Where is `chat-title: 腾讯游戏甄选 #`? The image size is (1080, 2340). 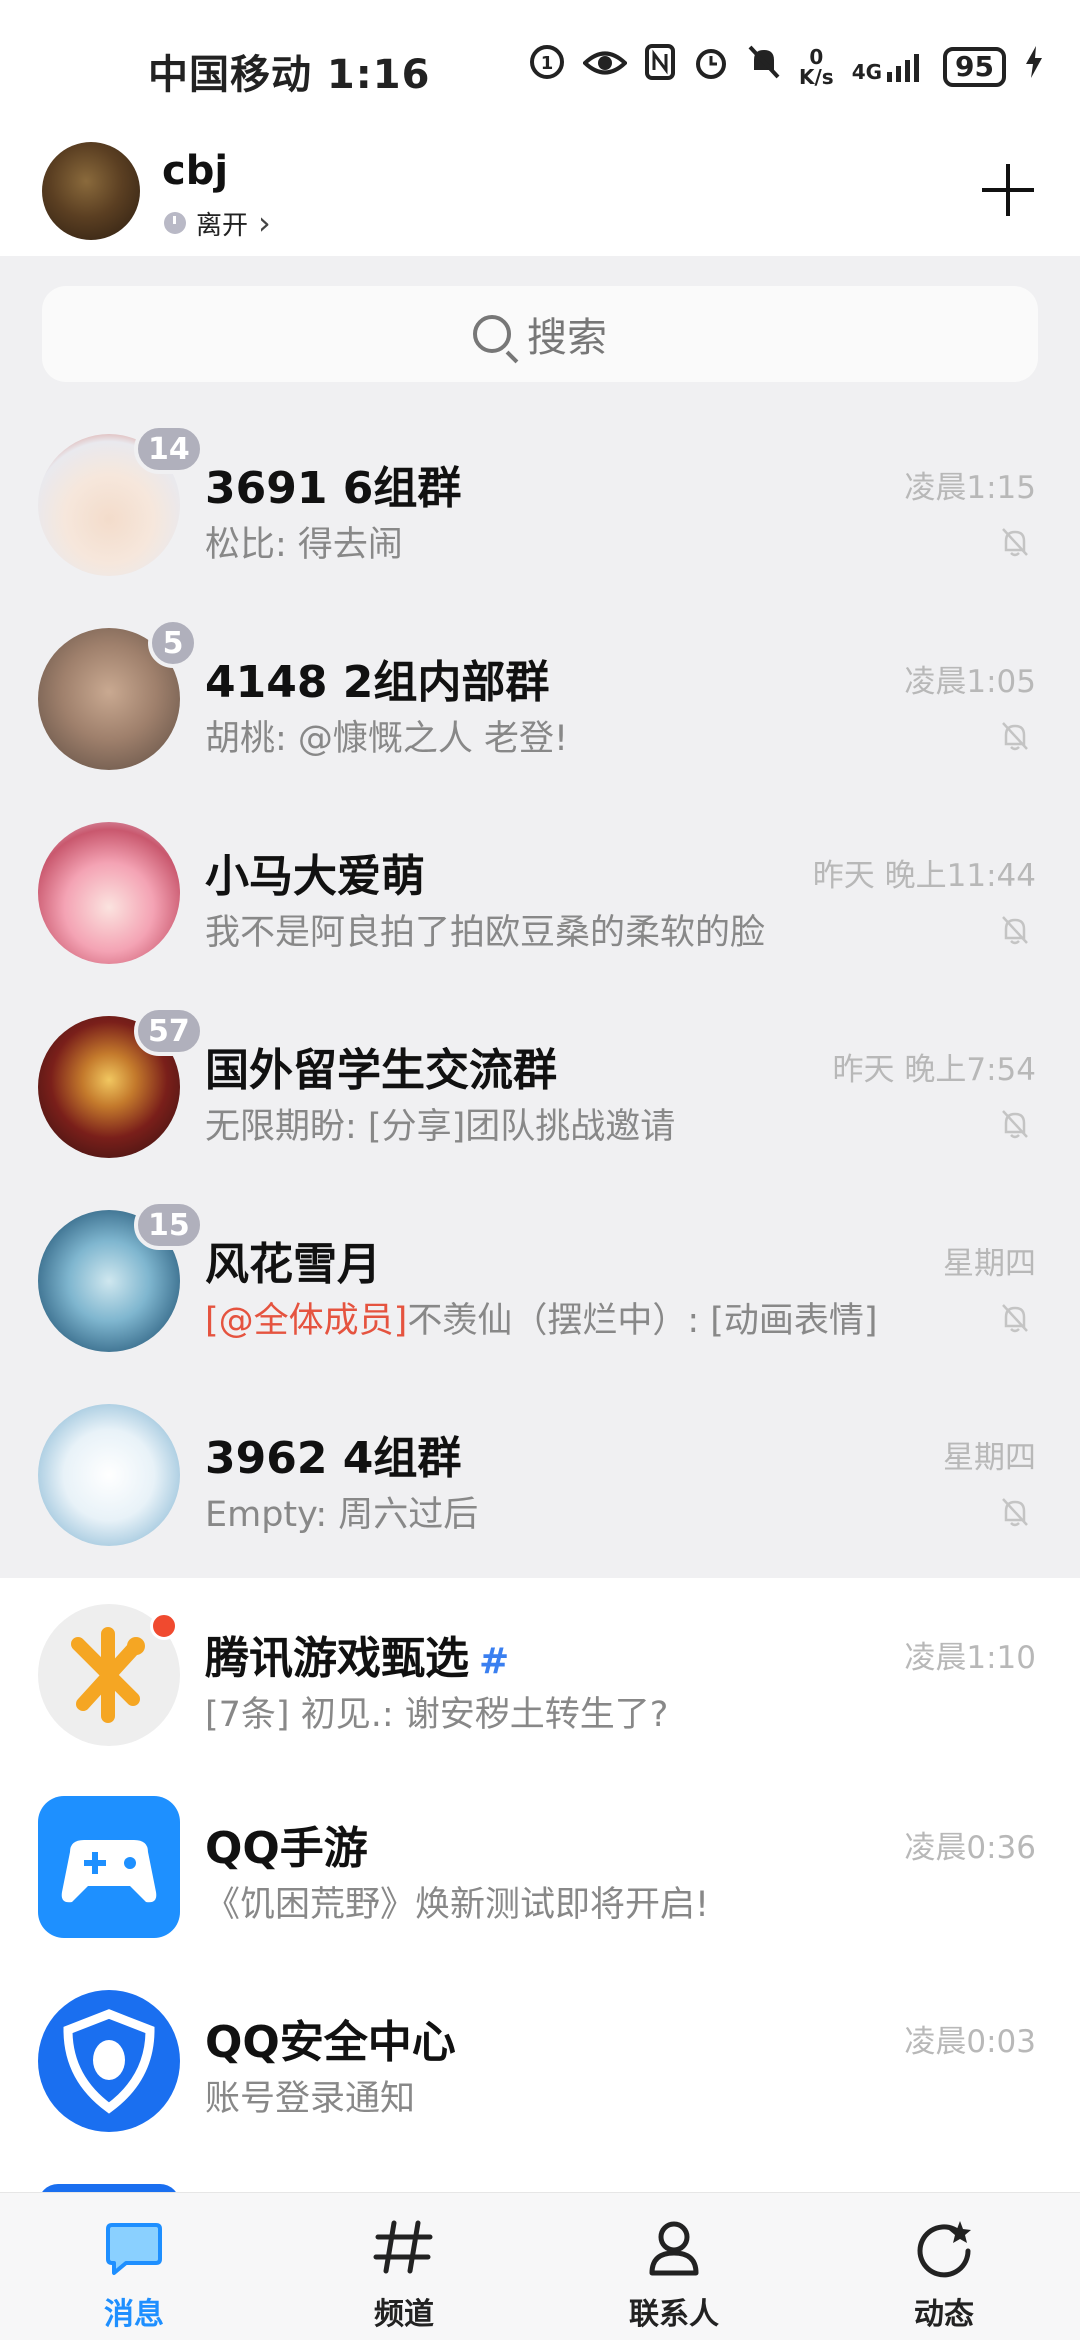
chat-title: 腾讯游戏甄选 # is located at coordinates (357, 1658).